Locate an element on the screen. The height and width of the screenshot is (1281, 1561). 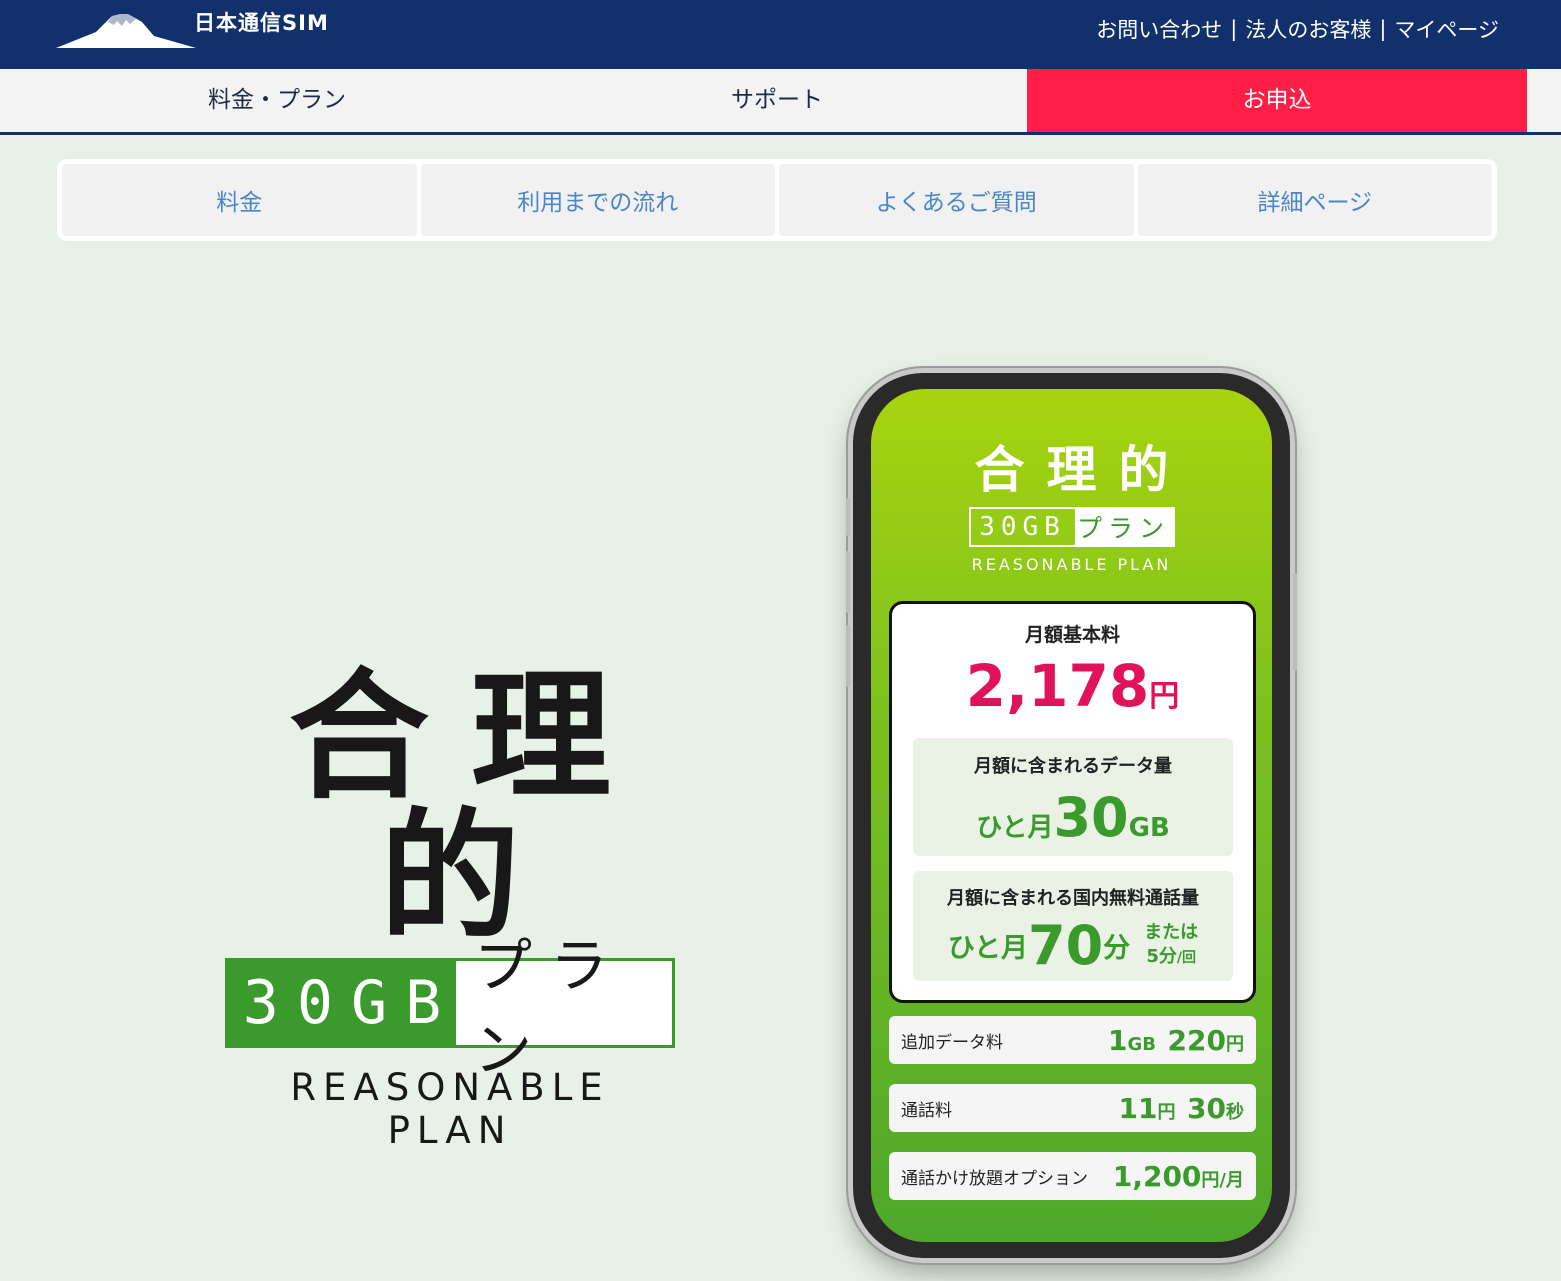
data-unit: GB is located at coordinates (1149, 828).